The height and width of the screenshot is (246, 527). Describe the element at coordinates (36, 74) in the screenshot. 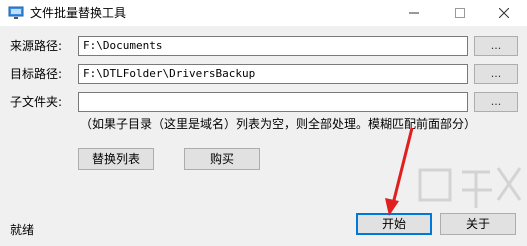

I see `target-path-label: 目标路径:` at that location.